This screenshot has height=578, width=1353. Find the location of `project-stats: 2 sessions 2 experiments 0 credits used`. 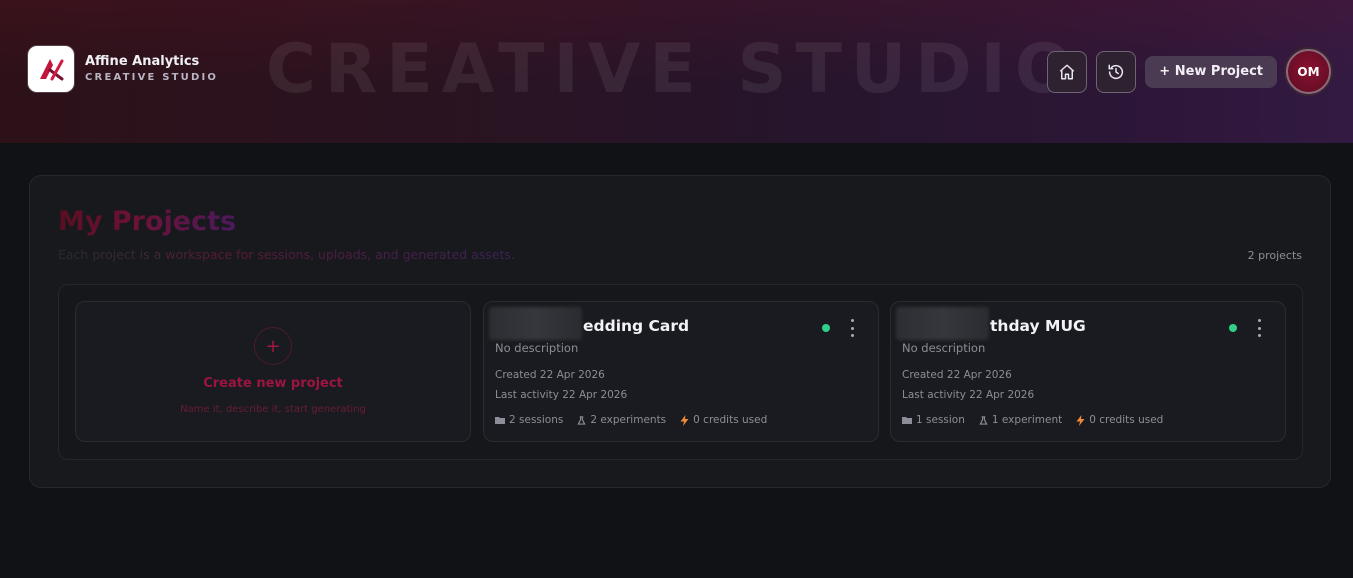

project-stats: 2 sessions 2 experiments 0 credits used is located at coordinates (638, 420).